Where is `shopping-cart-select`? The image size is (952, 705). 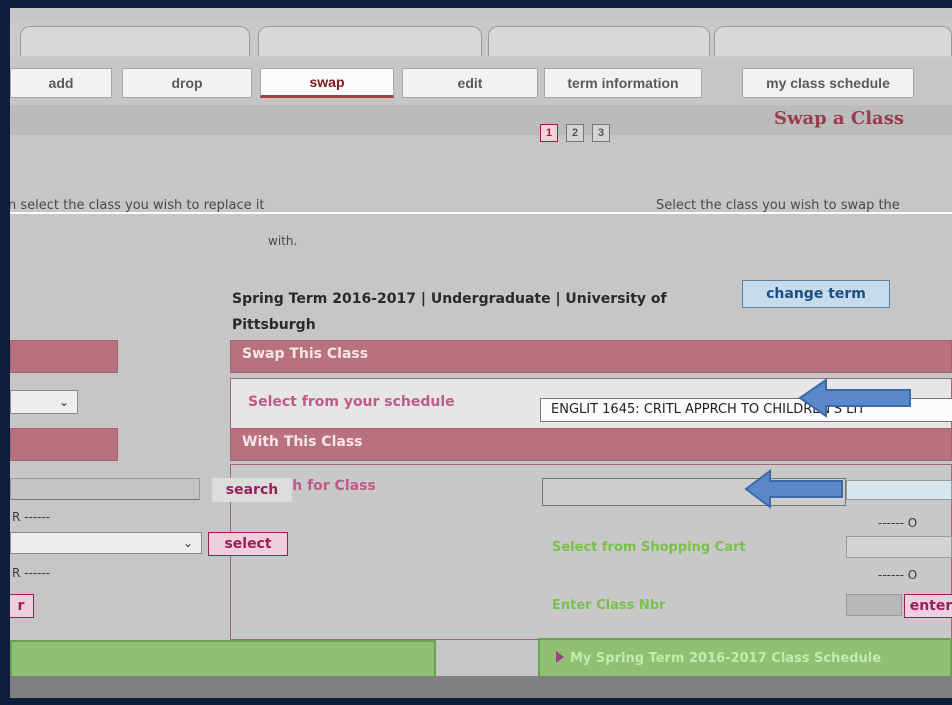
shopping-cart-select is located at coordinates (899, 547).